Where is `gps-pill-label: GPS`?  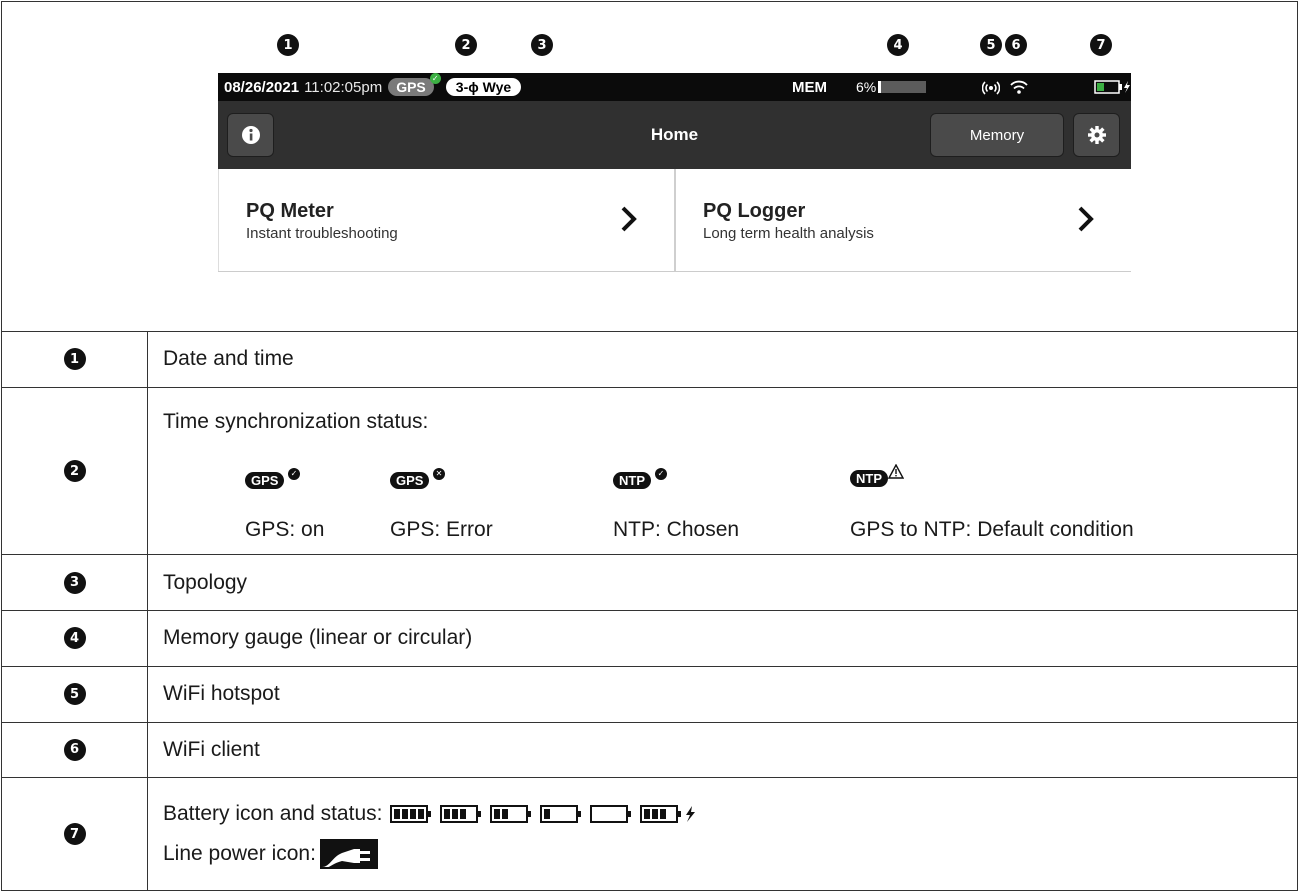 gps-pill-label: GPS is located at coordinates (411, 87).